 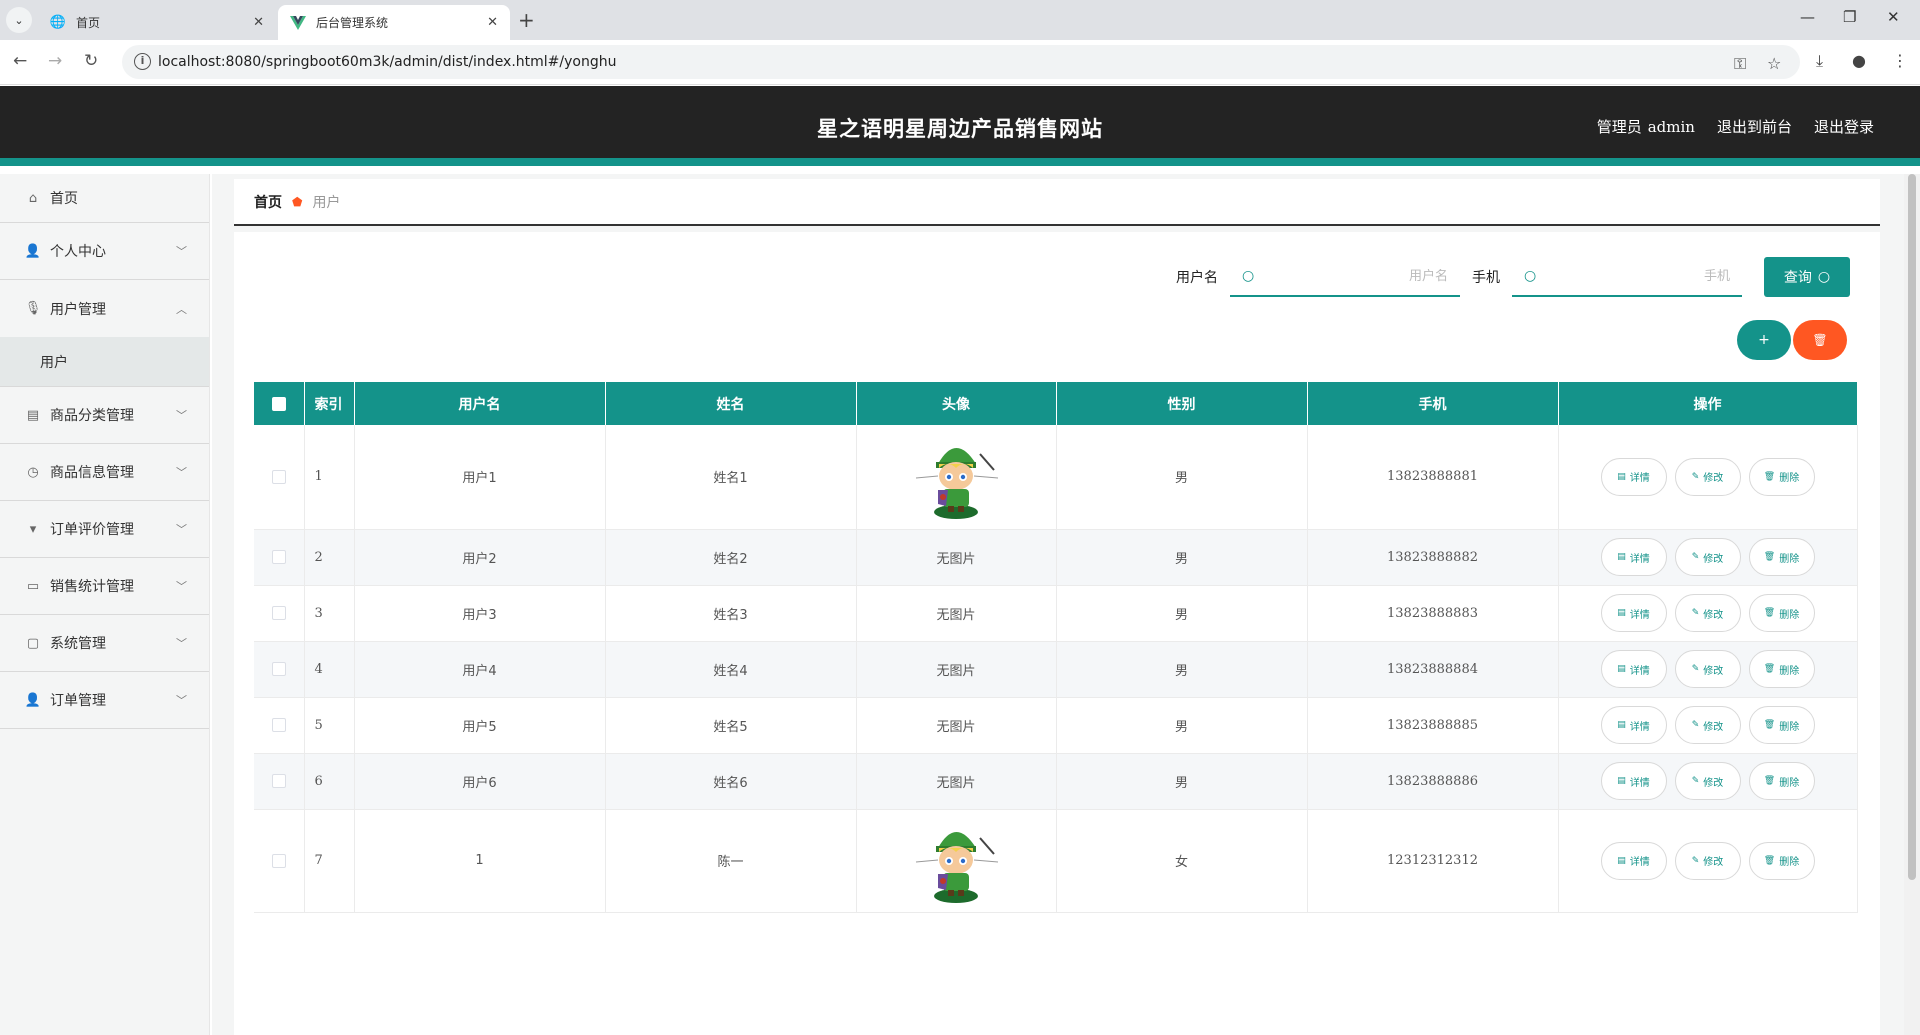 I want to click on select-all-checkbox-cell, so click(x=279, y=403).